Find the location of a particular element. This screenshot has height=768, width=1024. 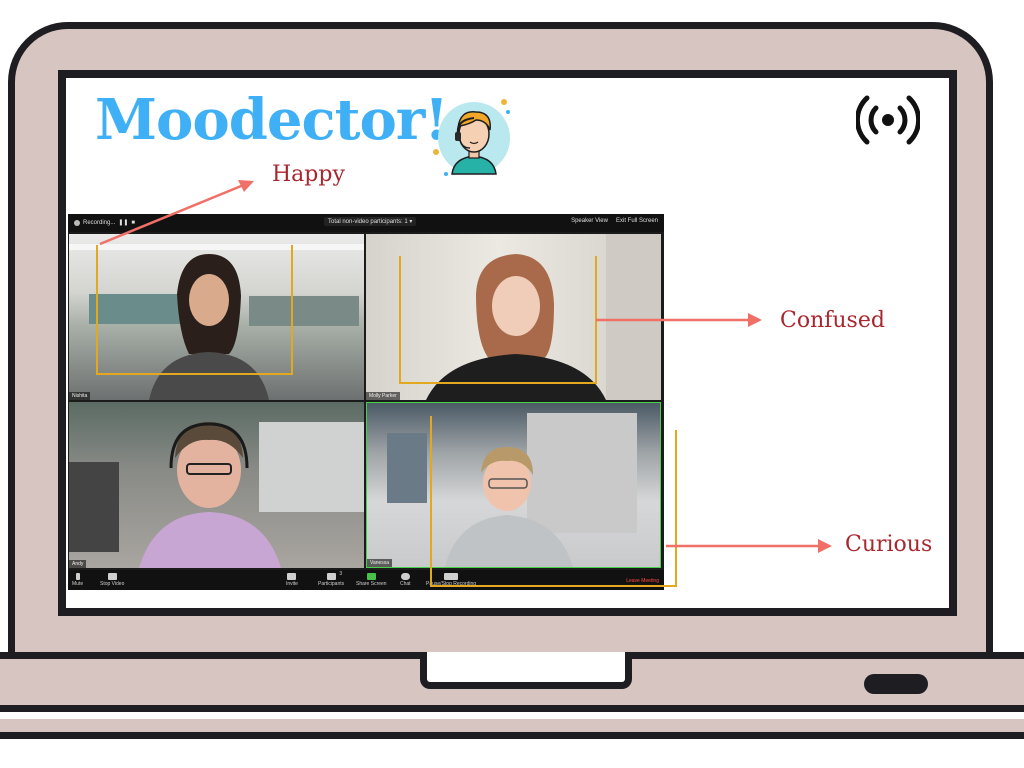

emotion-label-happy: Happy is located at coordinates (308, 174).